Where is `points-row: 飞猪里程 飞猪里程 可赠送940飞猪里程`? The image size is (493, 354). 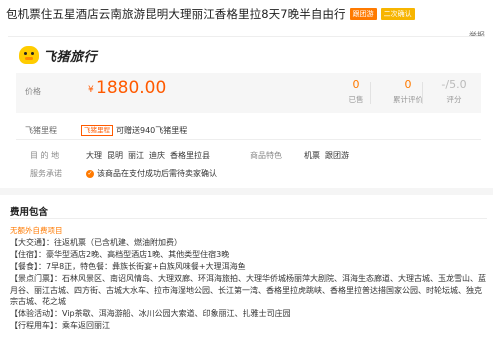 points-row: 飞猪里程 飞猪里程 可赠送940飞猪里程 is located at coordinates (106, 130).